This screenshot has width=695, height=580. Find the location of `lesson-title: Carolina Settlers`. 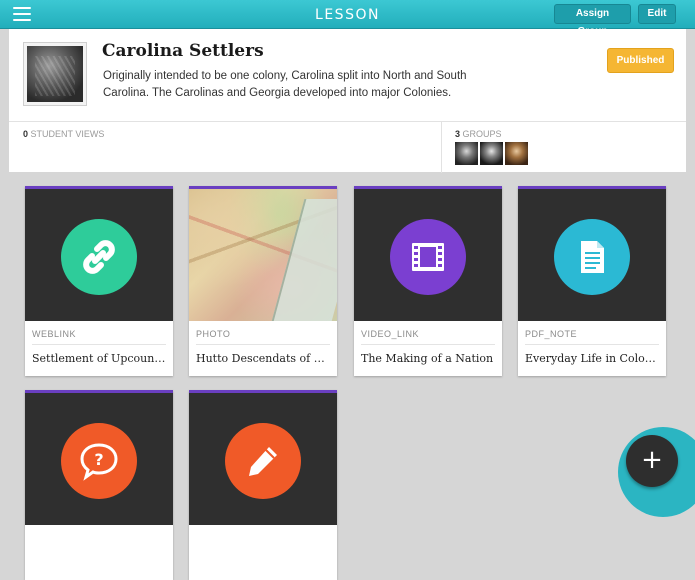

lesson-title: Carolina Settlers is located at coordinates (183, 51).